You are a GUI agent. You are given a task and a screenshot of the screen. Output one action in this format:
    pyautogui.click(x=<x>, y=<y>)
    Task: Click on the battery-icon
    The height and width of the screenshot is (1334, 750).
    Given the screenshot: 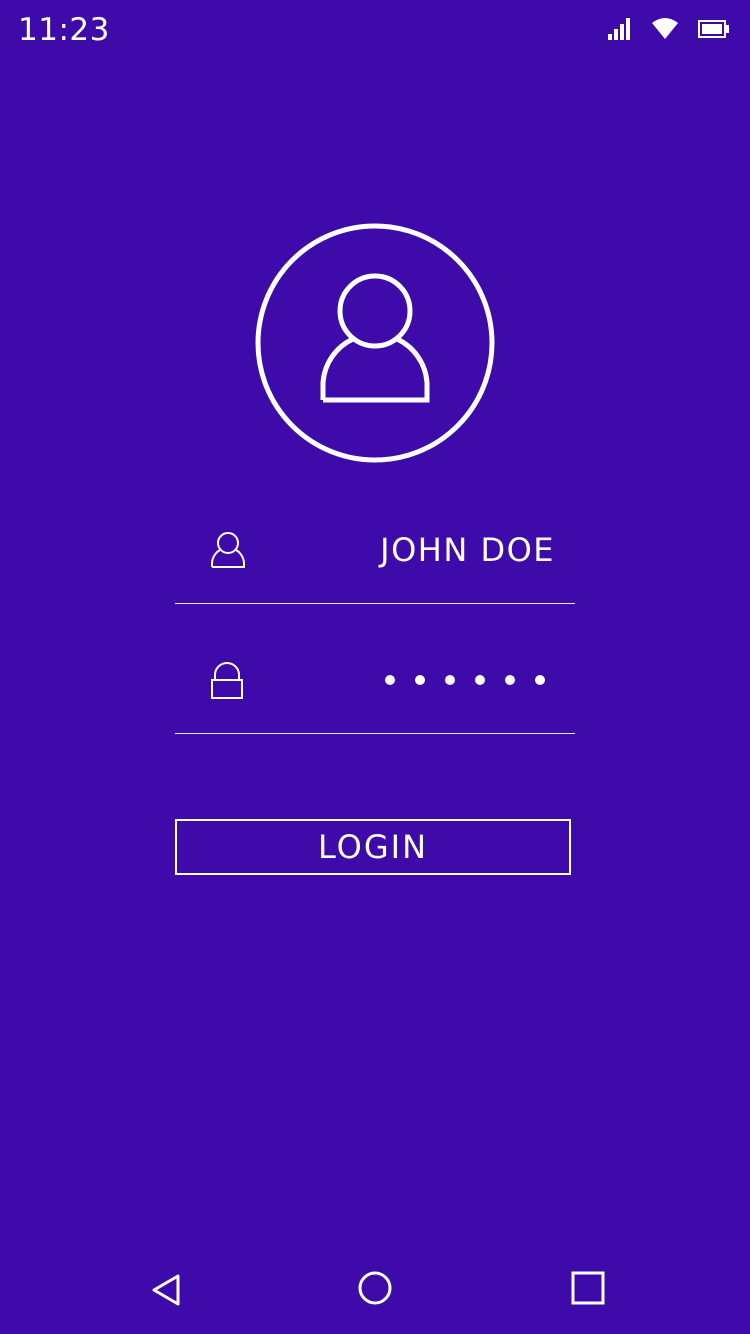 What is the action you would take?
    pyautogui.click(x=714, y=29)
    